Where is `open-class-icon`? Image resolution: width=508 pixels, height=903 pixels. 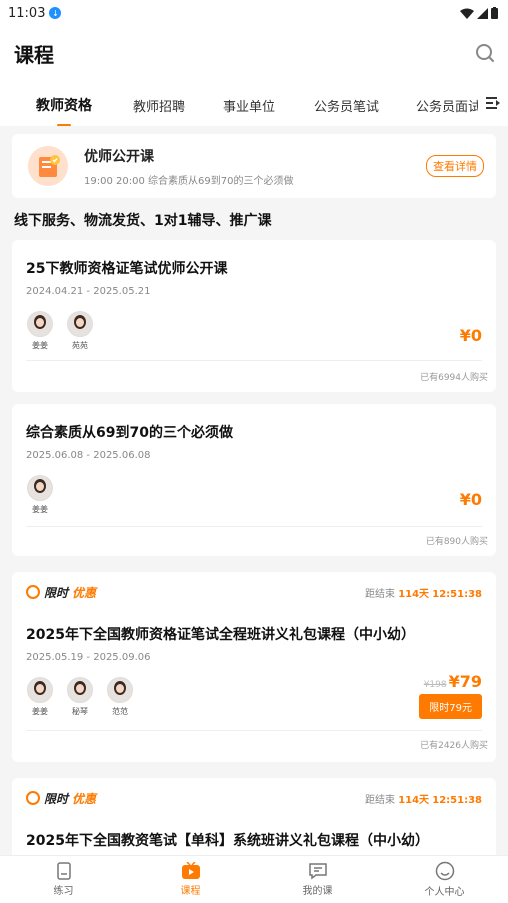
open-class-icon is located at coordinates (48, 166).